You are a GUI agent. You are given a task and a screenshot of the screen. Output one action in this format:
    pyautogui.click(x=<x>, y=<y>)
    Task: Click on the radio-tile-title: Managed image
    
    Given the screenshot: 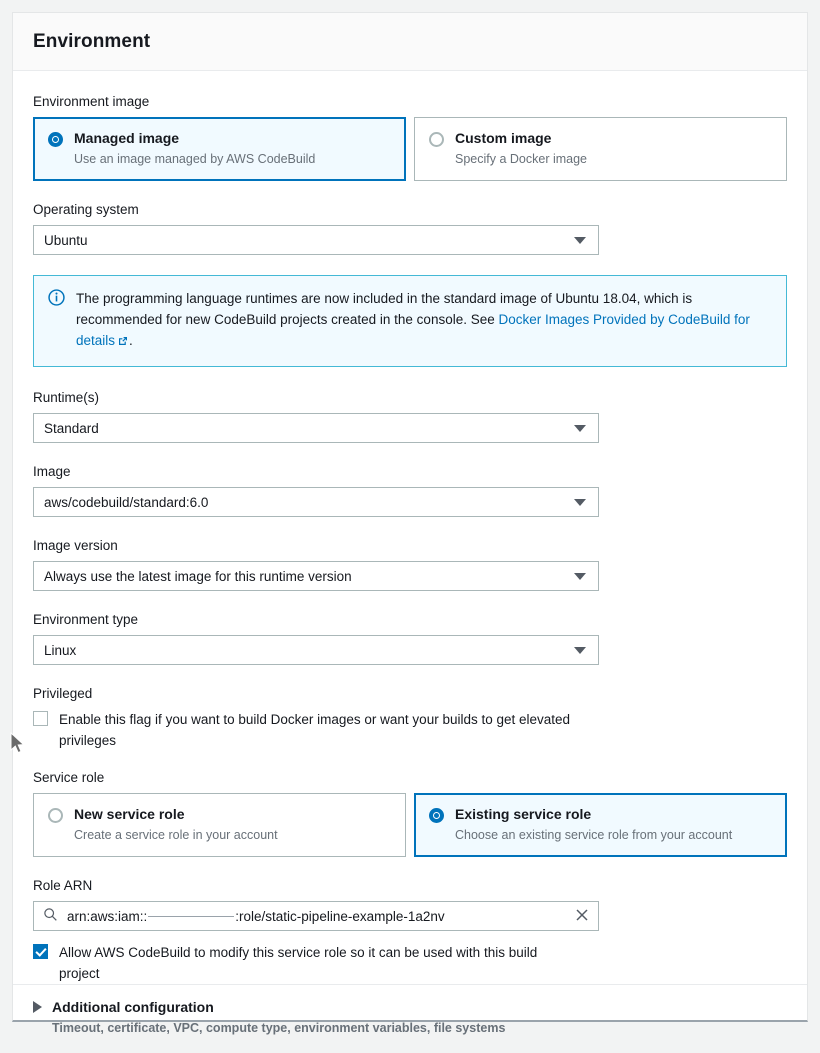 What is the action you would take?
    pyautogui.click(x=127, y=138)
    